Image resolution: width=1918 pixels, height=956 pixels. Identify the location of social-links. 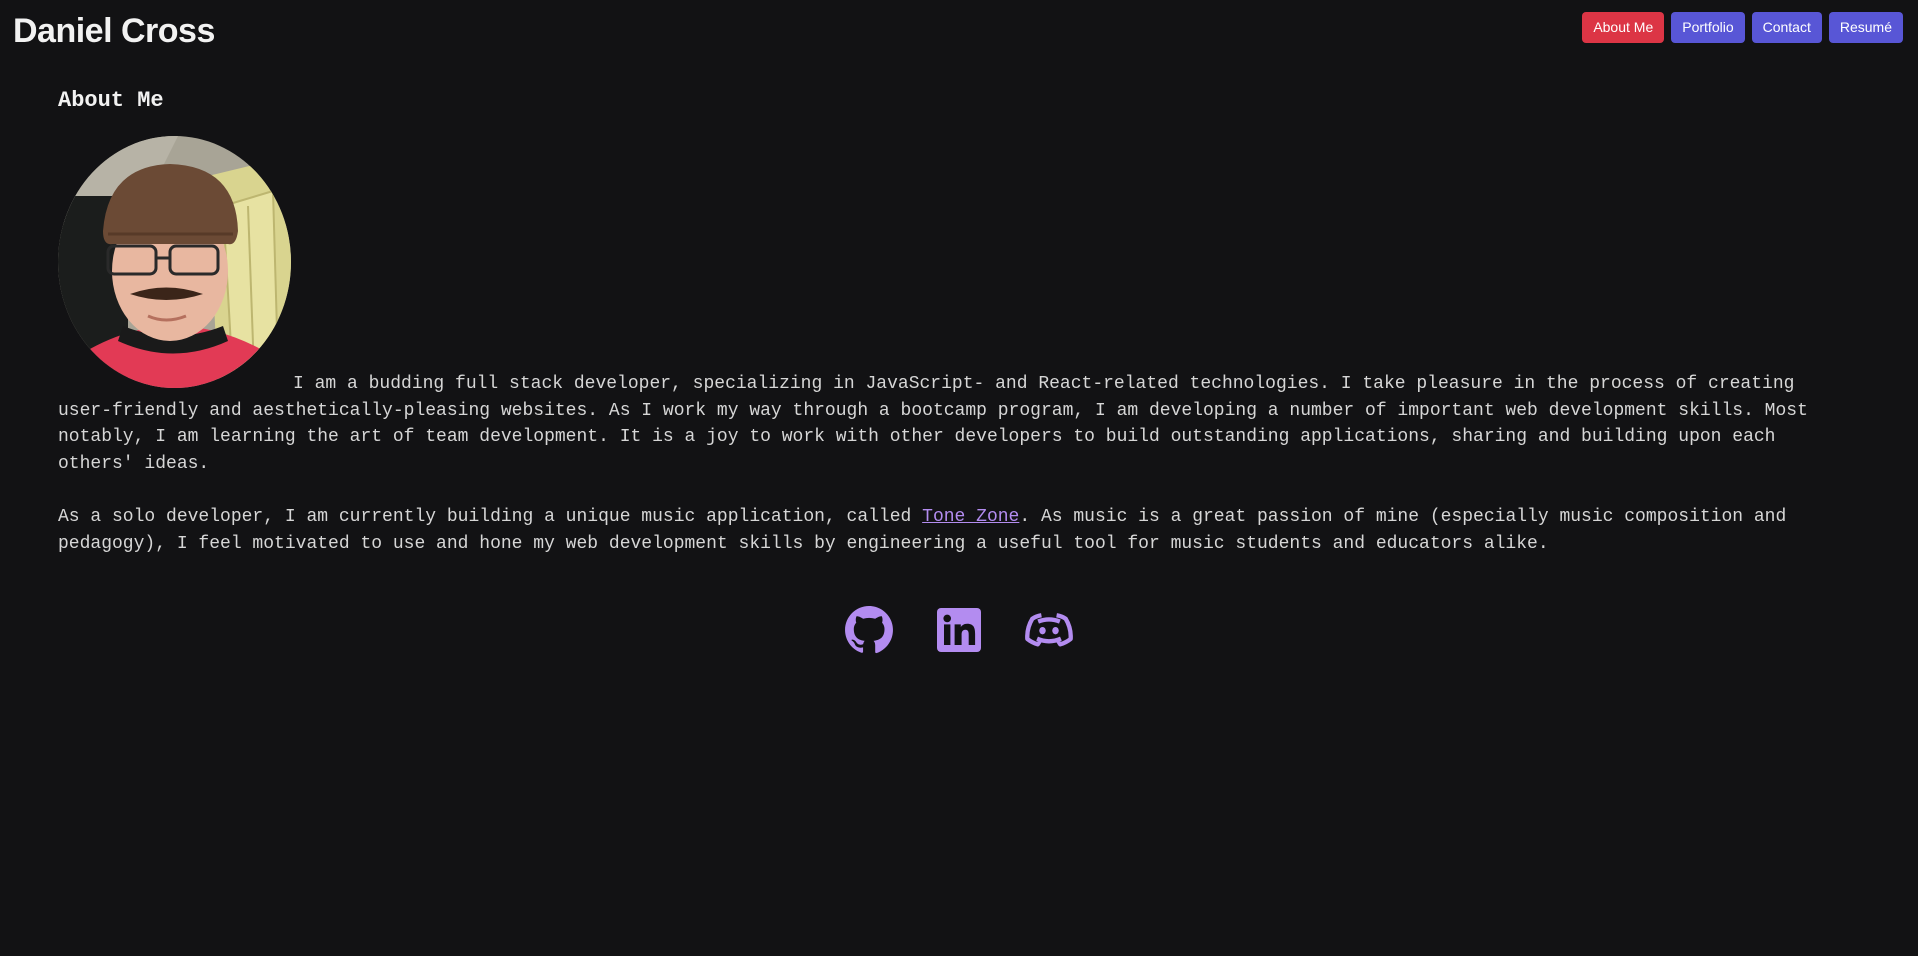
(959, 632).